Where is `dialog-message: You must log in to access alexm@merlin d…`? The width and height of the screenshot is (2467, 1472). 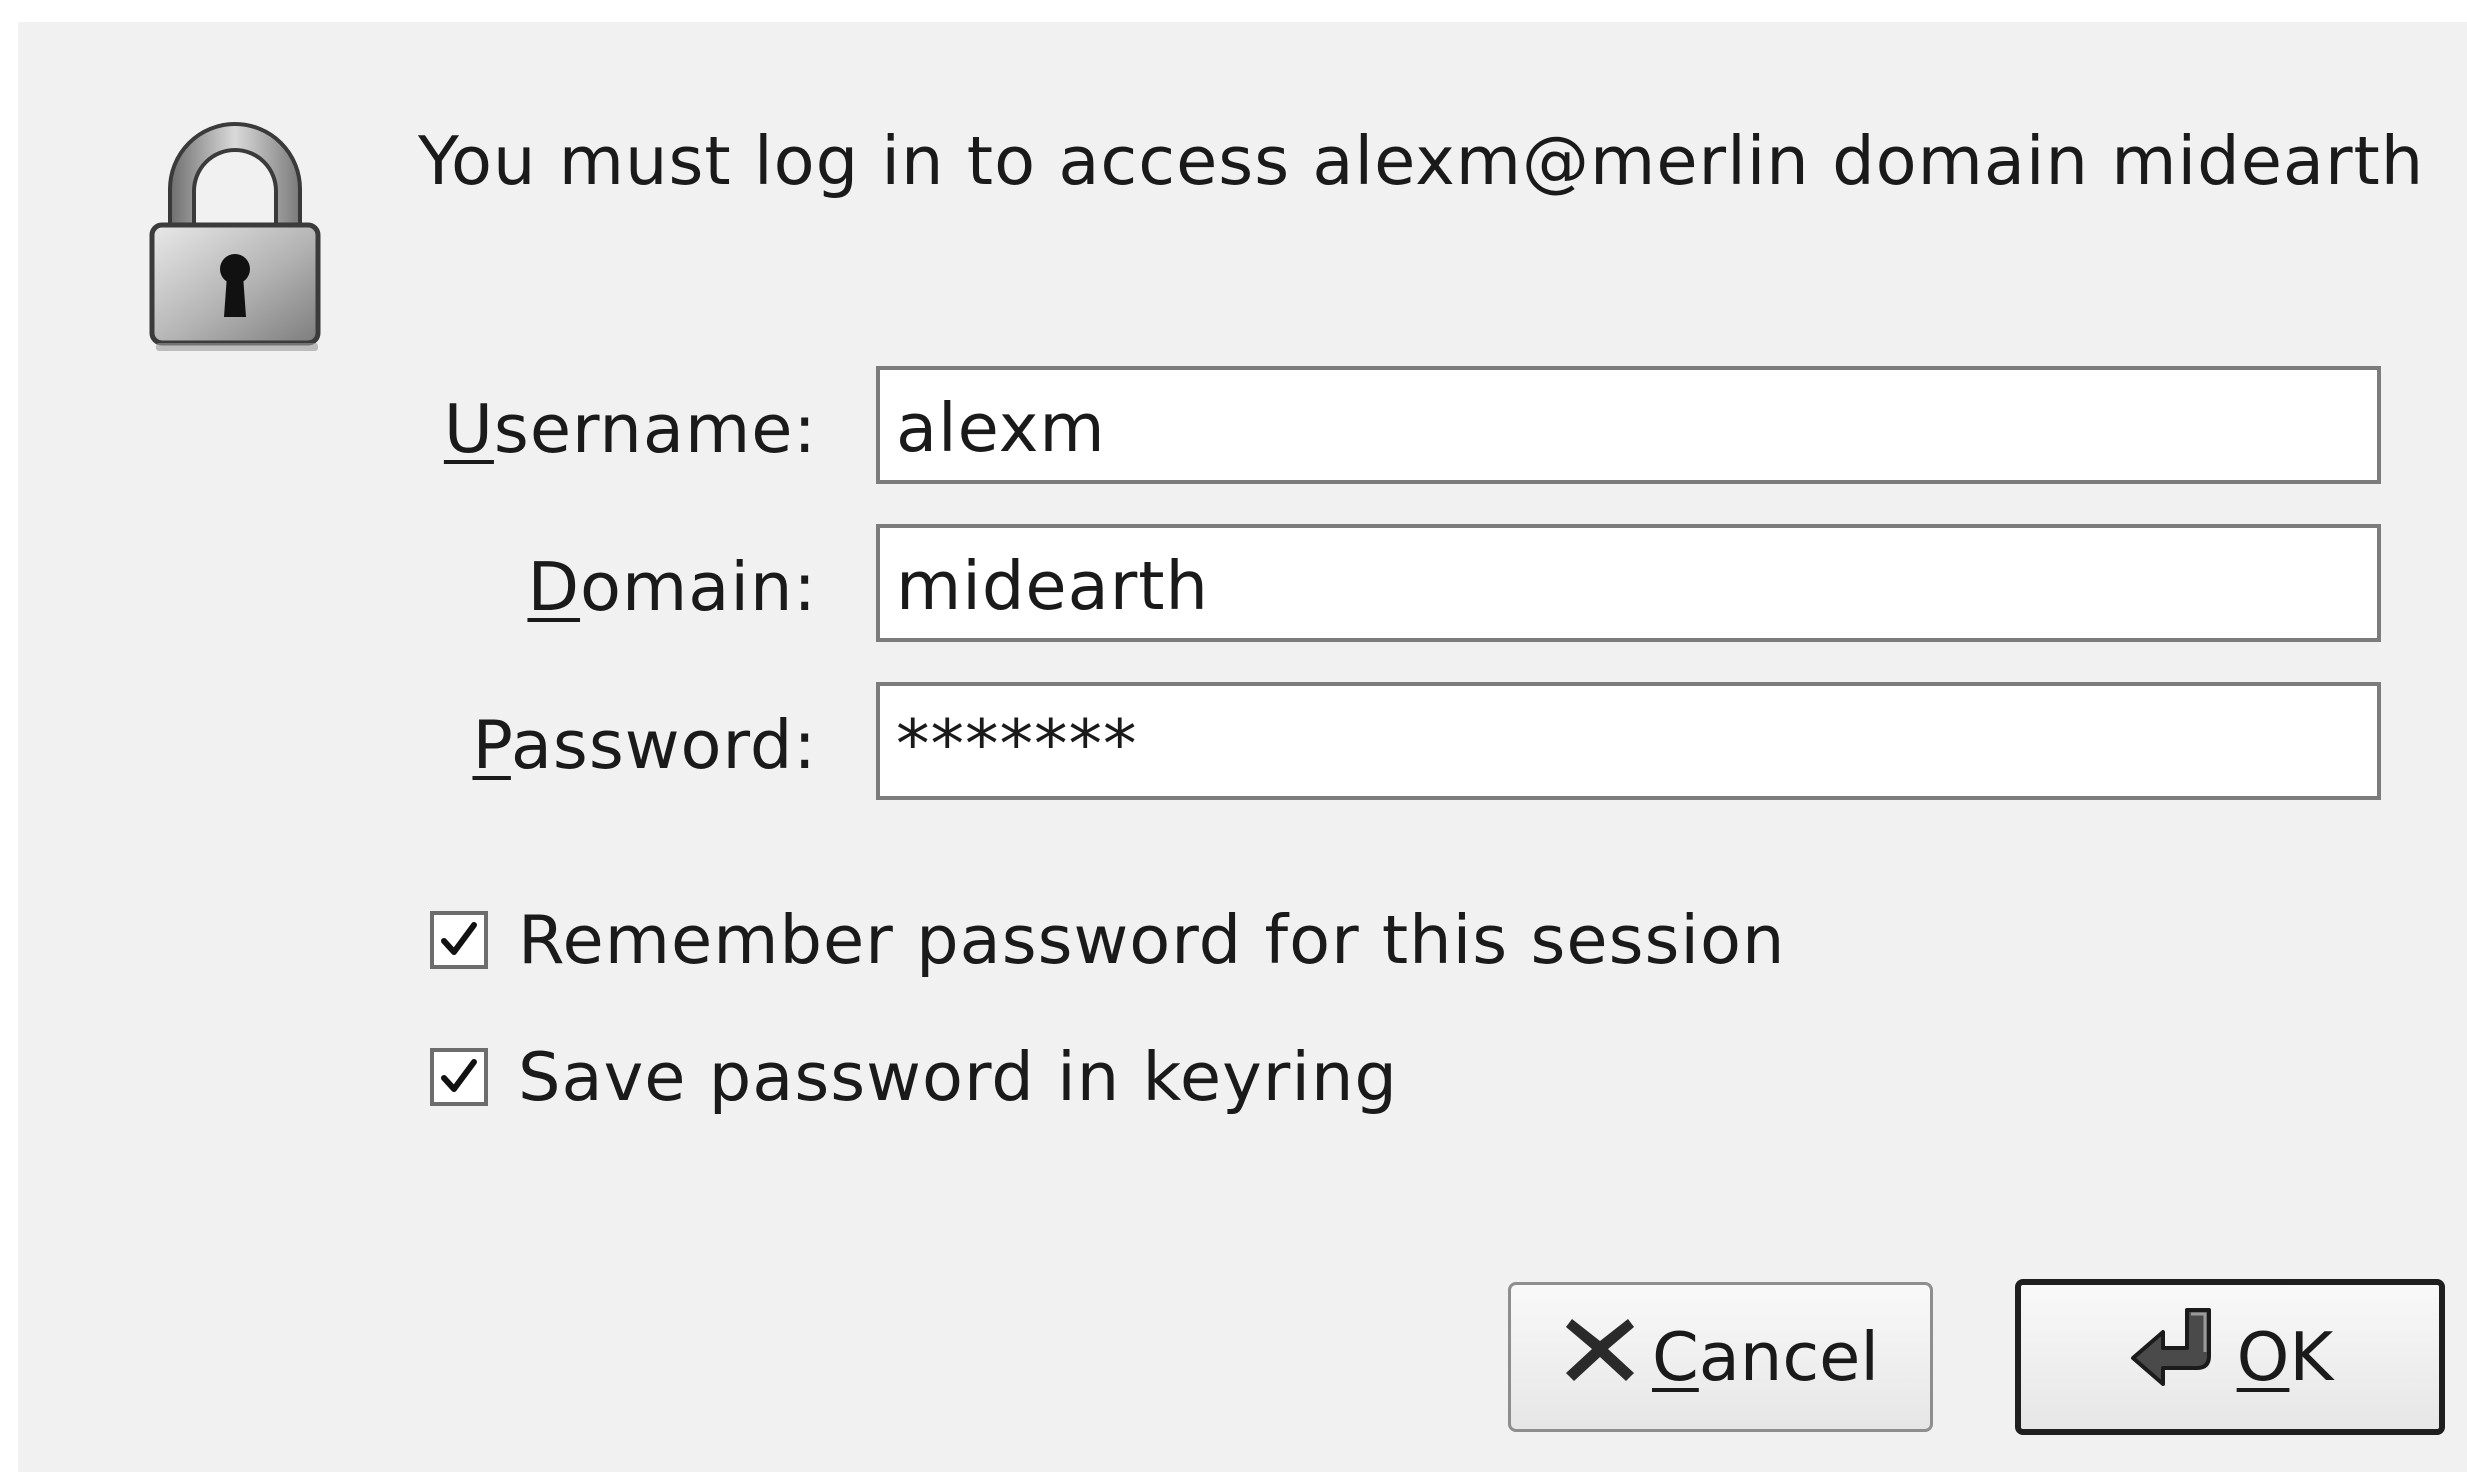
dialog-message: You must log in to access alexm@merlin d… is located at coordinates (1421, 161).